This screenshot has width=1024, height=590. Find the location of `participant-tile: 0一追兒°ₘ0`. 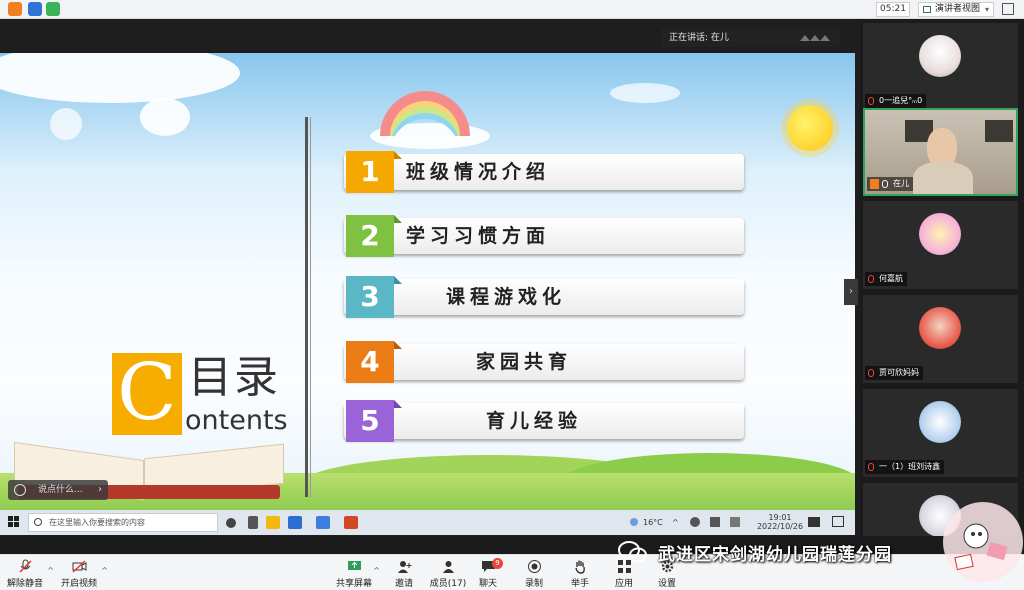

participant-tile: 0一追兒°ₘ0 is located at coordinates (940, 67).